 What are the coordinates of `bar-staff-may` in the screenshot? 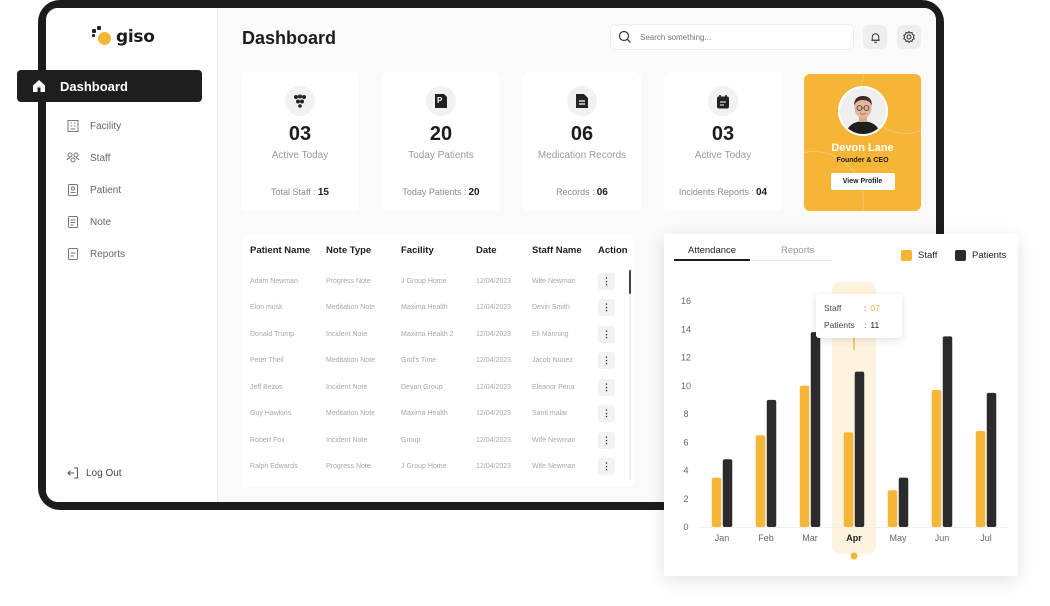 It's located at (892, 508).